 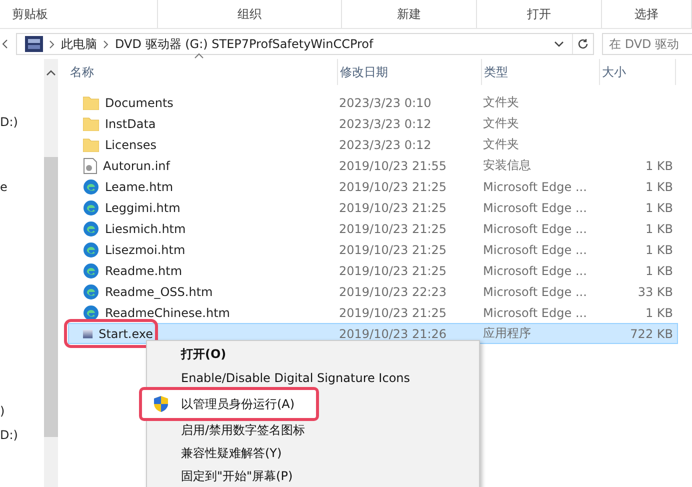 What do you see at coordinates (507, 333) in the screenshot?
I see `file-type: 应用程序` at bounding box center [507, 333].